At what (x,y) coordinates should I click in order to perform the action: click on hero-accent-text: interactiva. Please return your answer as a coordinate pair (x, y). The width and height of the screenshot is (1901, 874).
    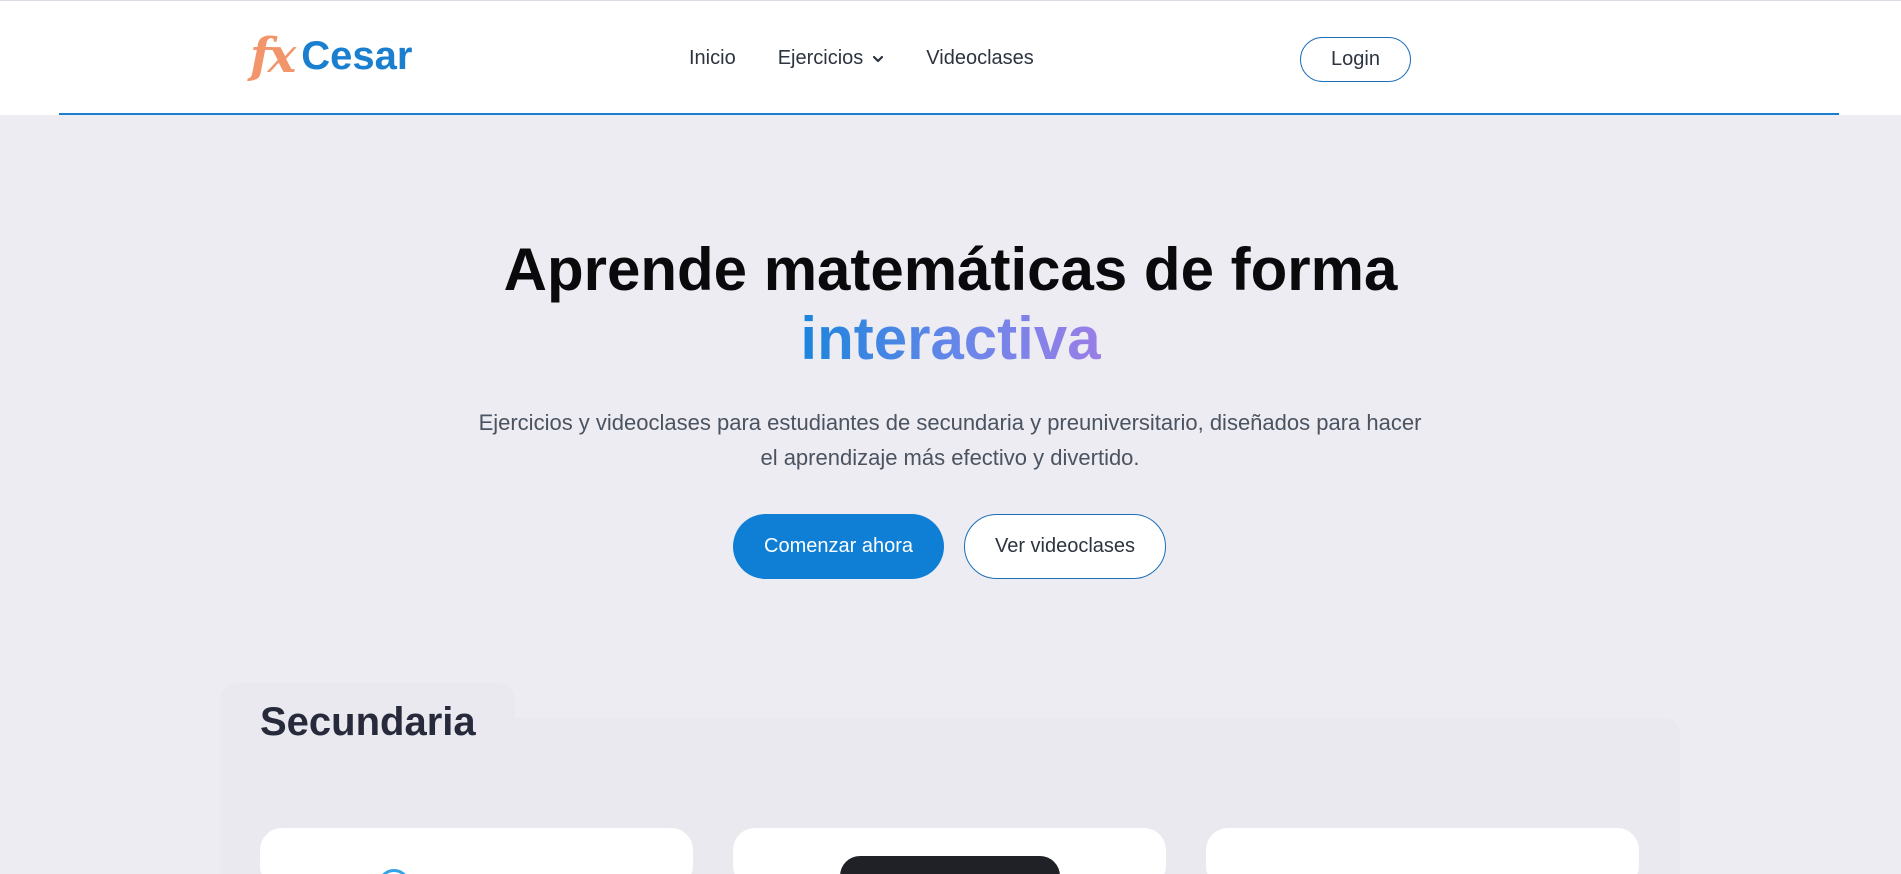
    Looking at the image, I should click on (950, 338).